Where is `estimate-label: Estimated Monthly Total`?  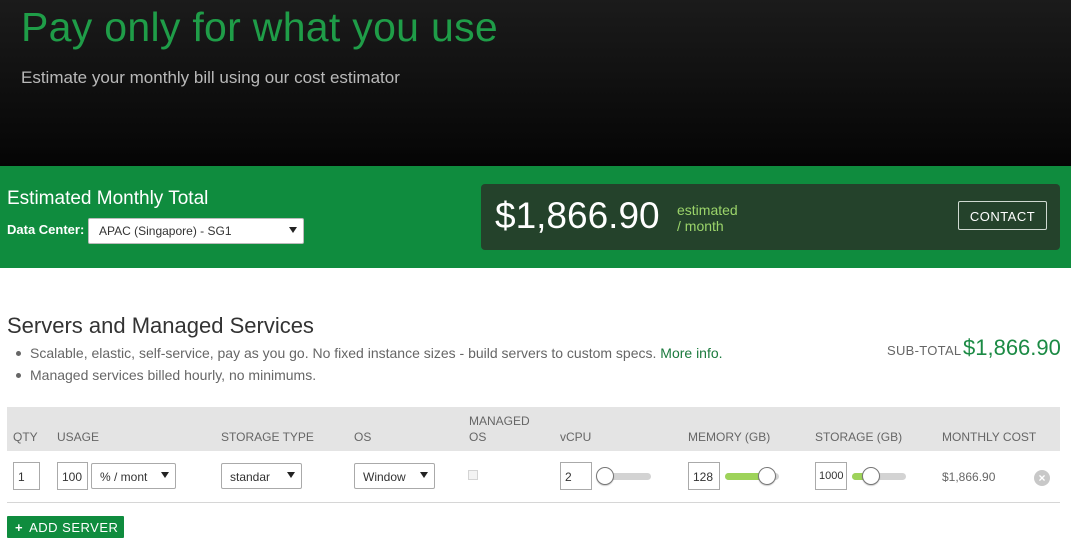
estimate-label: Estimated Monthly Total is located at coordinates (108, 198).